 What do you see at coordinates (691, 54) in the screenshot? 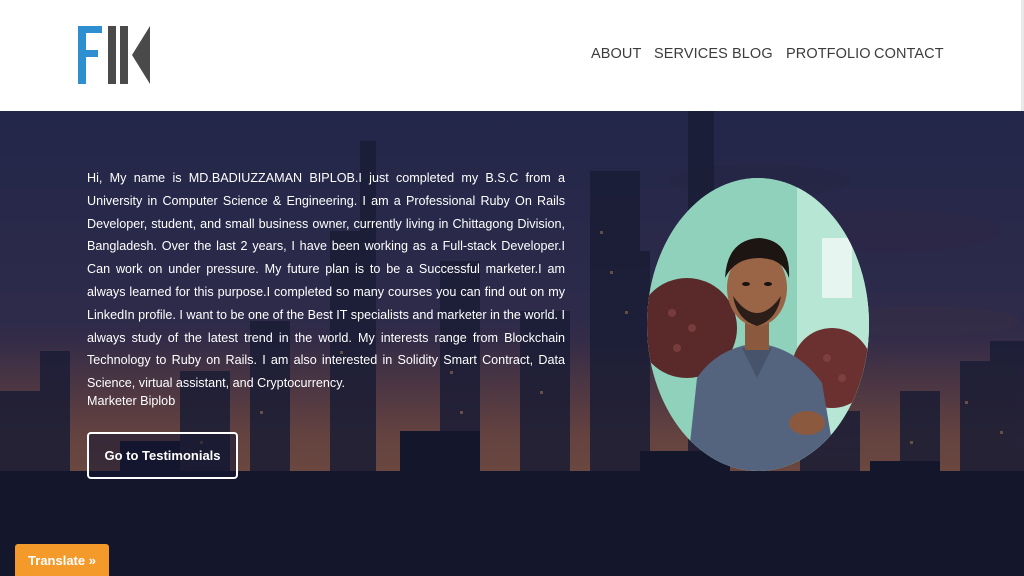
I see `nav-services: SERVICES` at bounding box center [691, 54].